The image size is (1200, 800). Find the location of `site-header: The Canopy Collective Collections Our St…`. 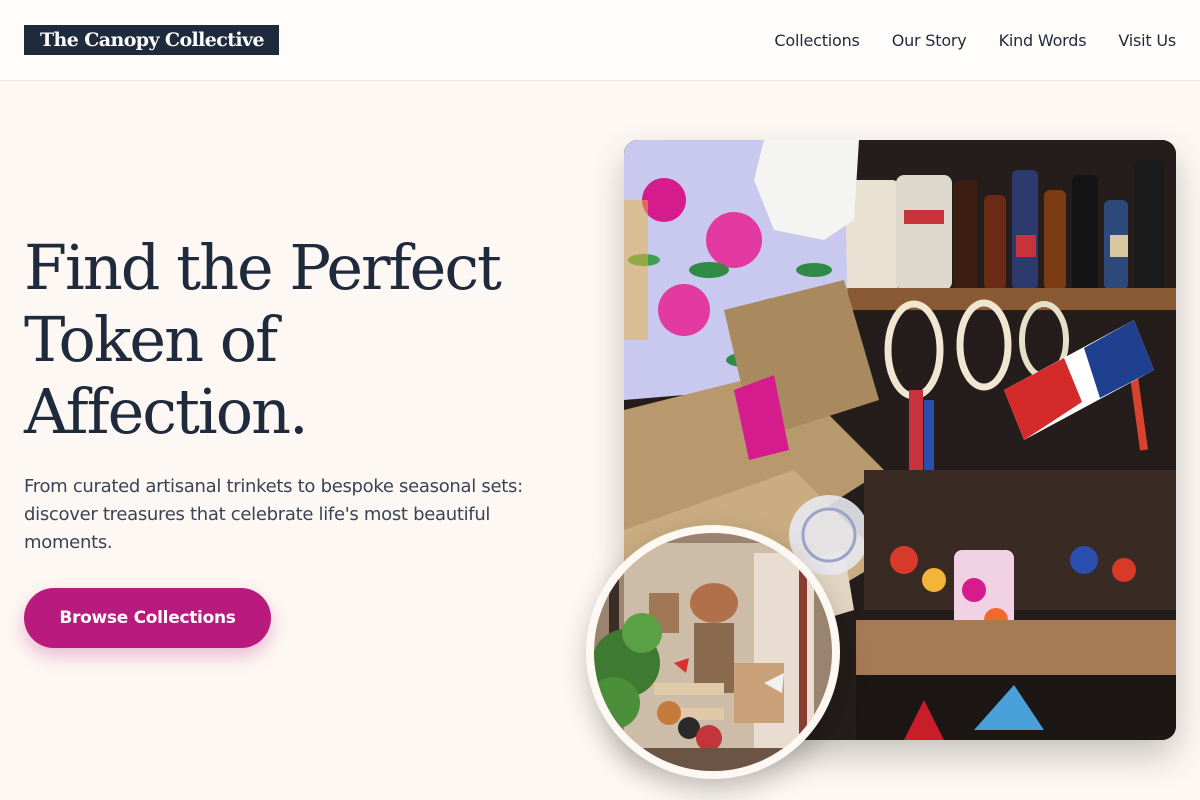

site-header: The Canopy Collective Collections Our St… is located at coordinates (600, 40).